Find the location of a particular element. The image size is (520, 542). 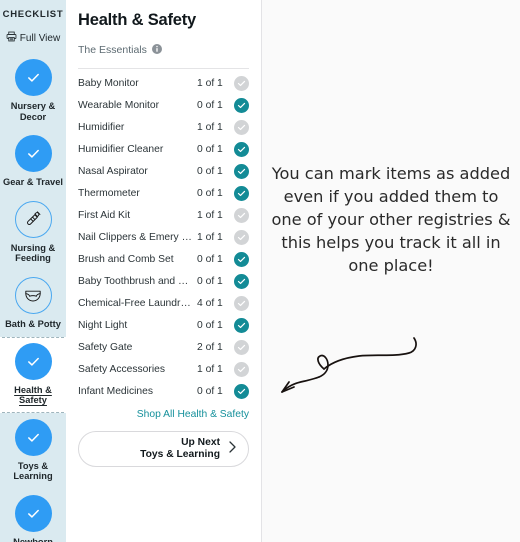

sidebar-item-newborn-essentials: Newborn Essentials is located at coordinates (33, 515).